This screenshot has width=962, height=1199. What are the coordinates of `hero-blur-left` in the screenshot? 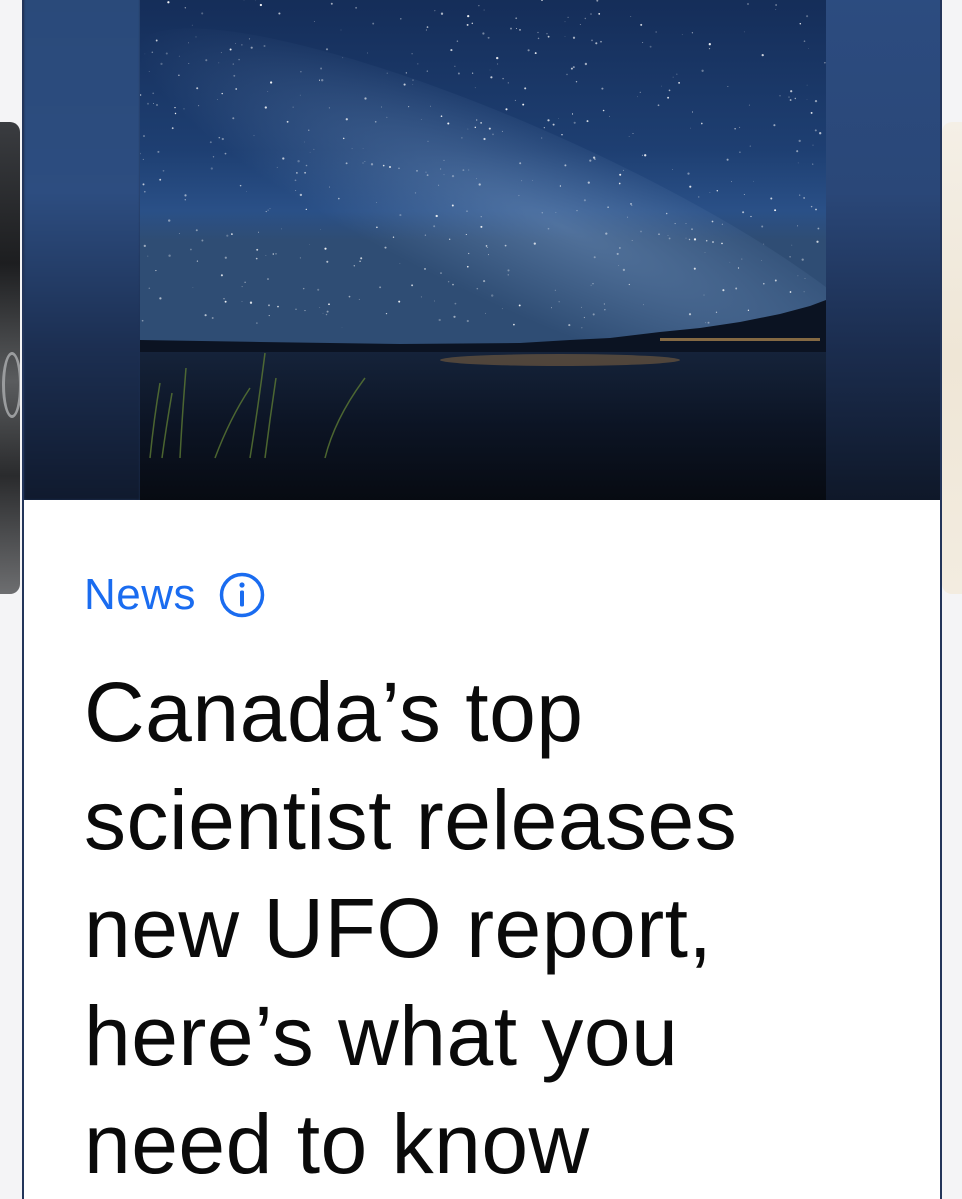 It's located at (82, 250).